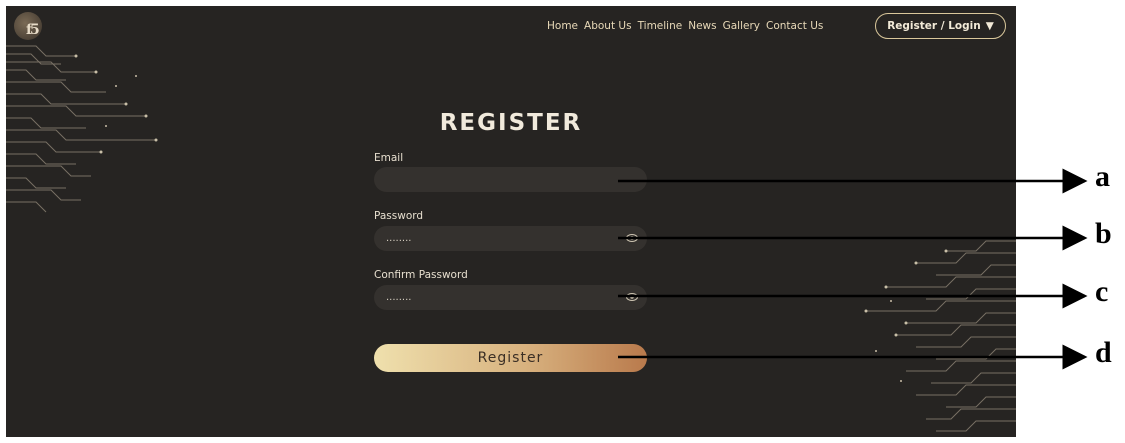  Describe the element at coordinates (1102, 291) in the screenshot. I see `annotation-label-c: c` at that location.